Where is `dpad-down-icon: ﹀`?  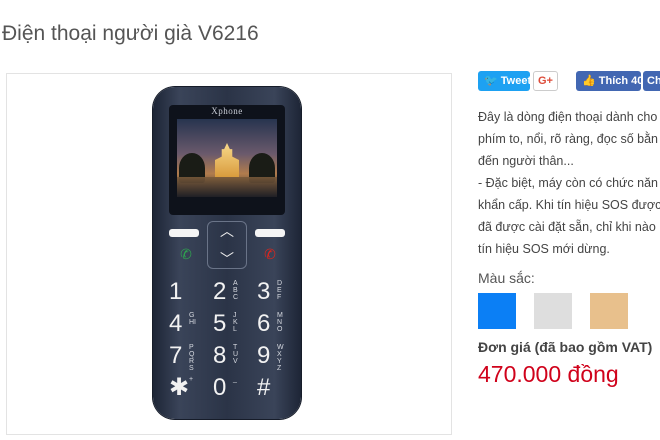 dpad-down-icon: ﹀ is located at coordinates (227, 259).